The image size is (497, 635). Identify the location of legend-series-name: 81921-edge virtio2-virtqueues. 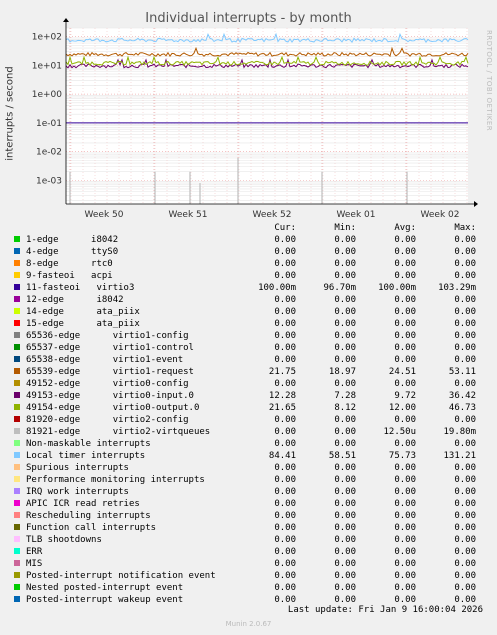
(118, 432).